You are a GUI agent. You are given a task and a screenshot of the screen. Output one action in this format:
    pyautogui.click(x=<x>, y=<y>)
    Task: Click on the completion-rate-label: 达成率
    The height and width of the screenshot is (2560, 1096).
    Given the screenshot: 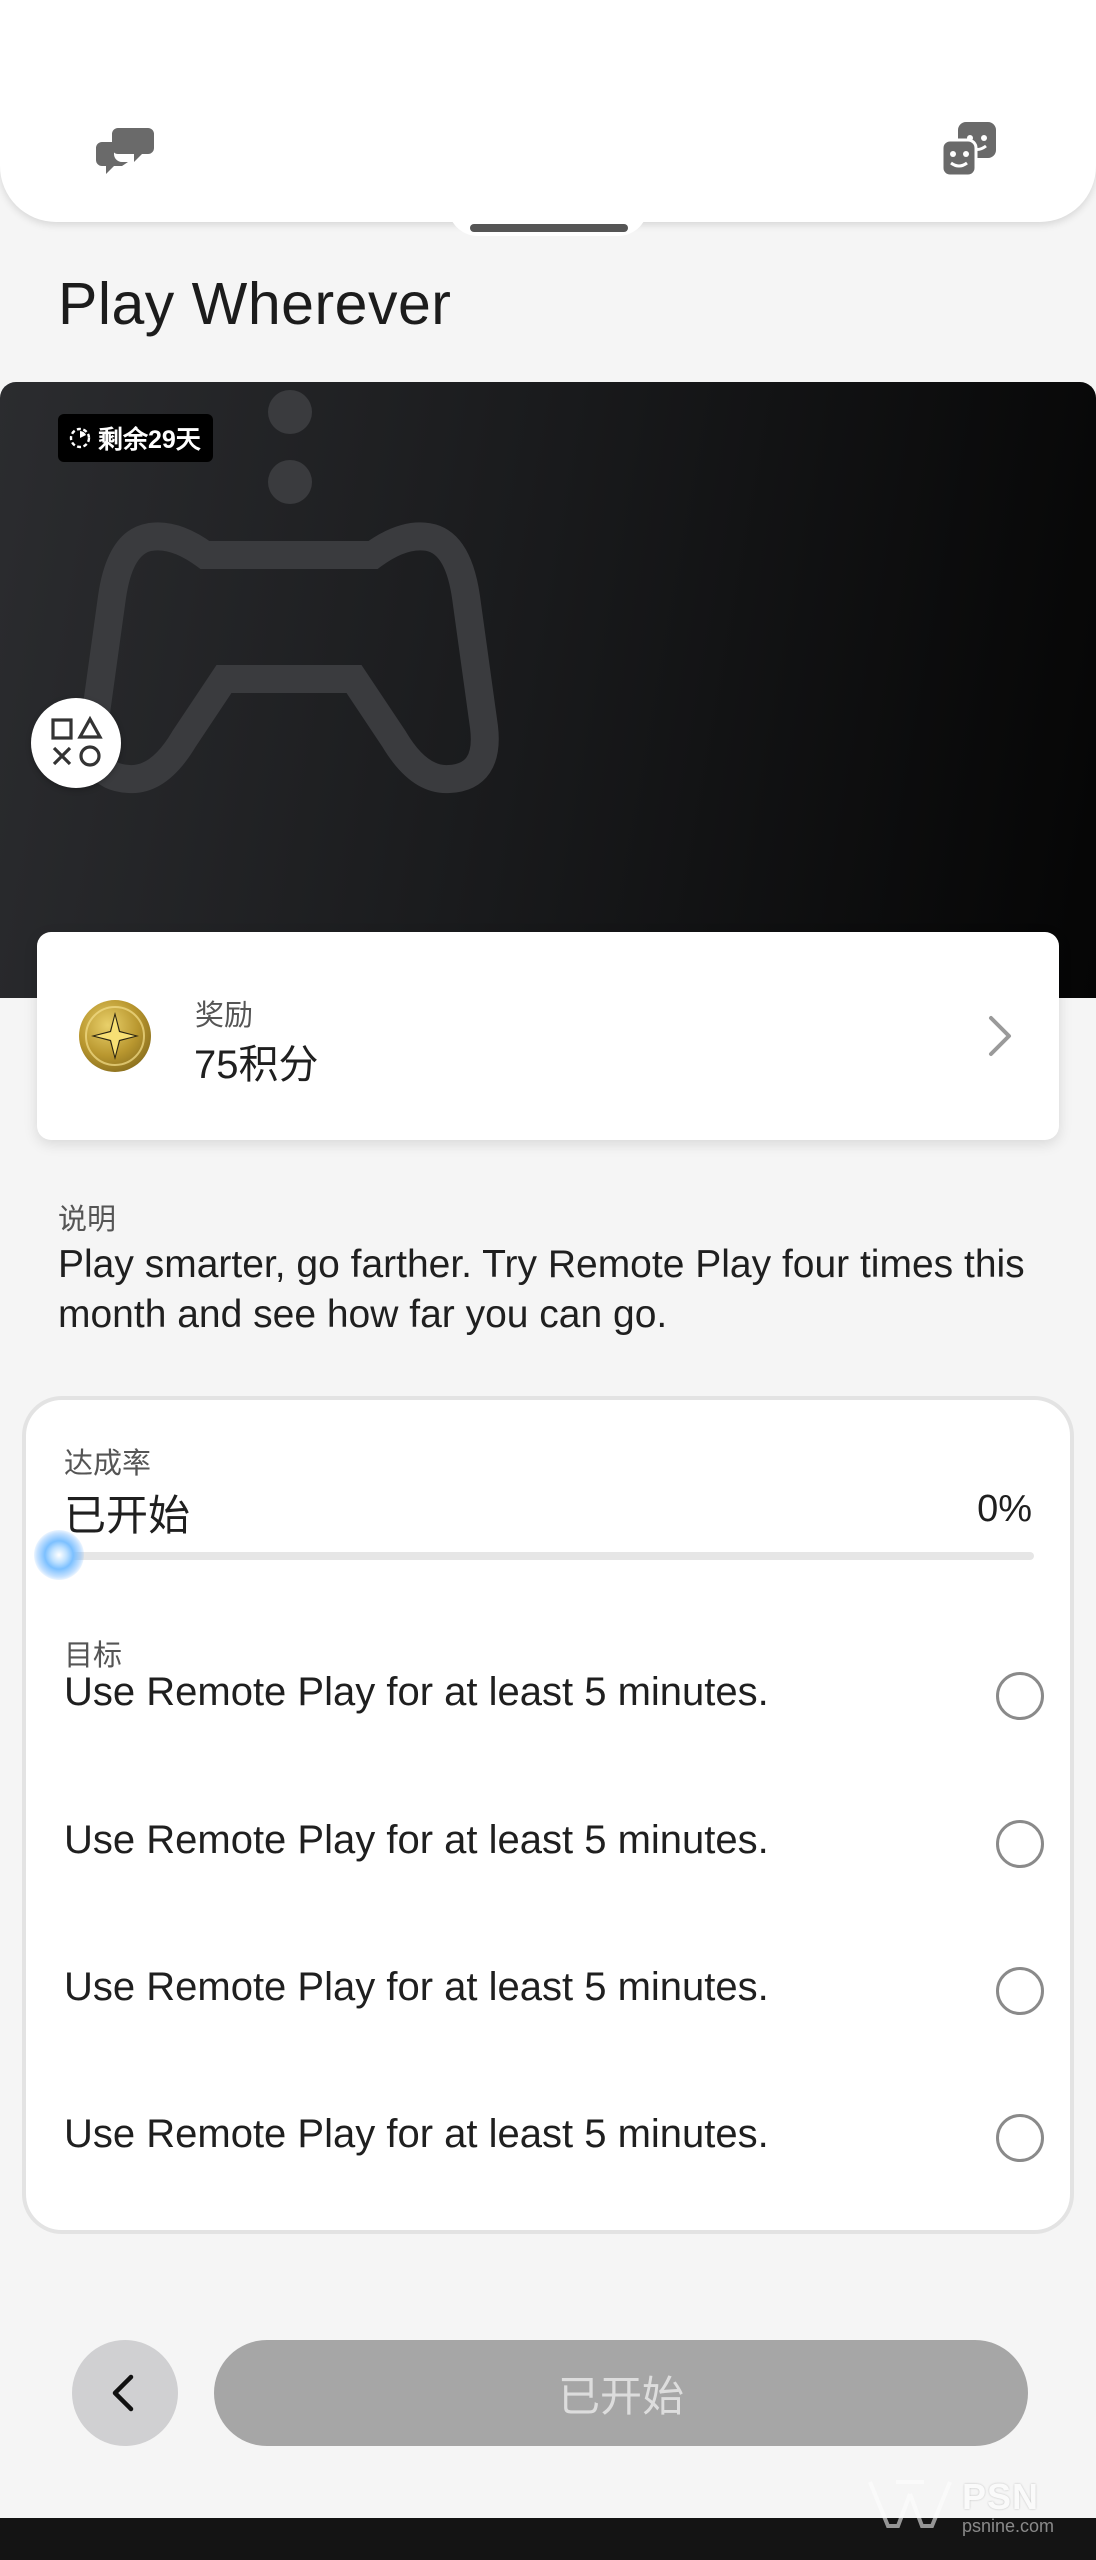 What is the action you would take?
    pyautogui.click(x=108, y=1464)
    